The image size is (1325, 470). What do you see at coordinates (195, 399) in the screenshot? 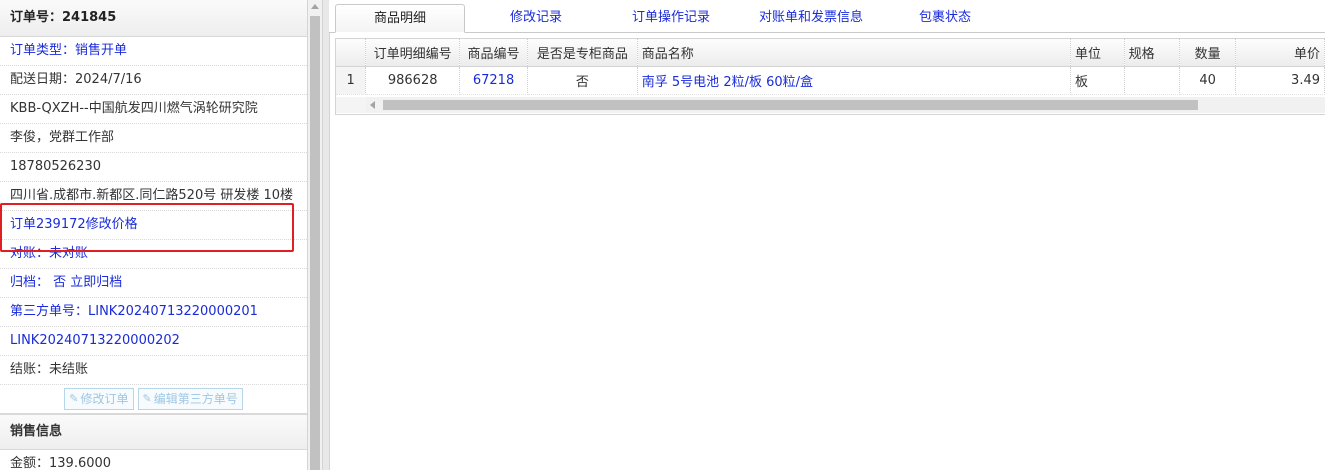
I see `edit-third-party-label: 编辑第三方单号` at bounding box center [195, 399].